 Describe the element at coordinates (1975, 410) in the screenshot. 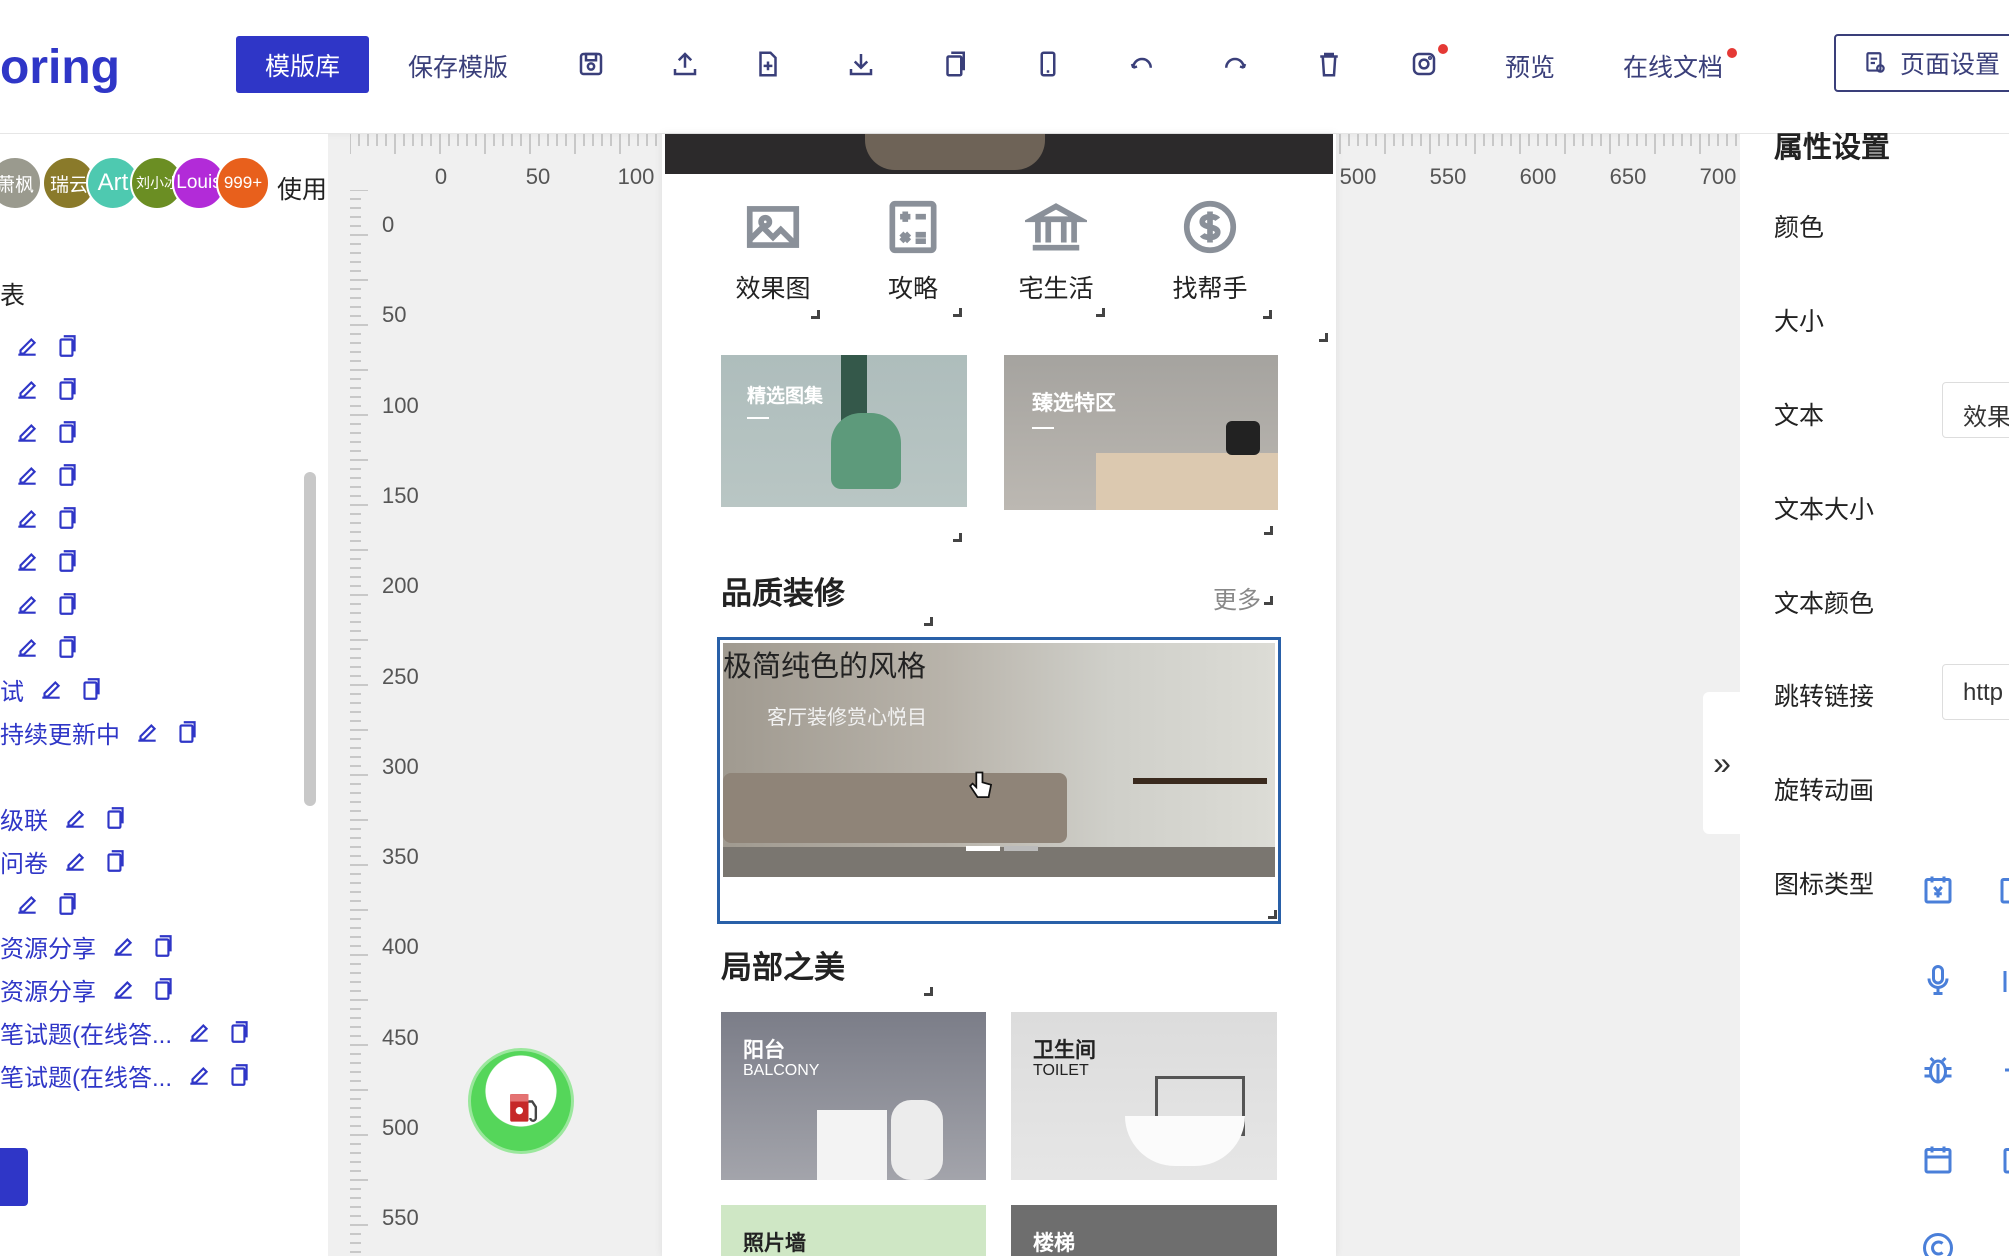

I see `text-input: 效果` at that location.